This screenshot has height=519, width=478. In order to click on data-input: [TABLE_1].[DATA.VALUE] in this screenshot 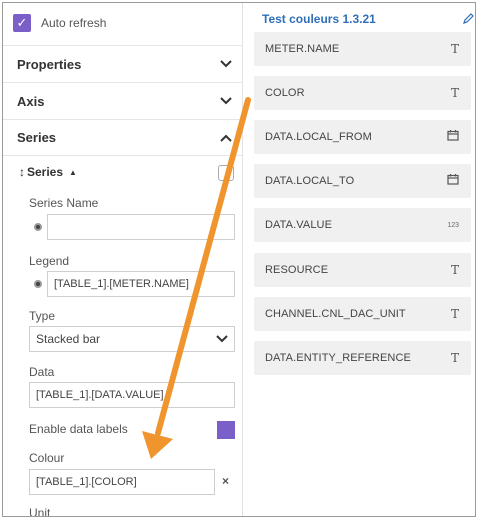, I will do `click(132, 395)`.